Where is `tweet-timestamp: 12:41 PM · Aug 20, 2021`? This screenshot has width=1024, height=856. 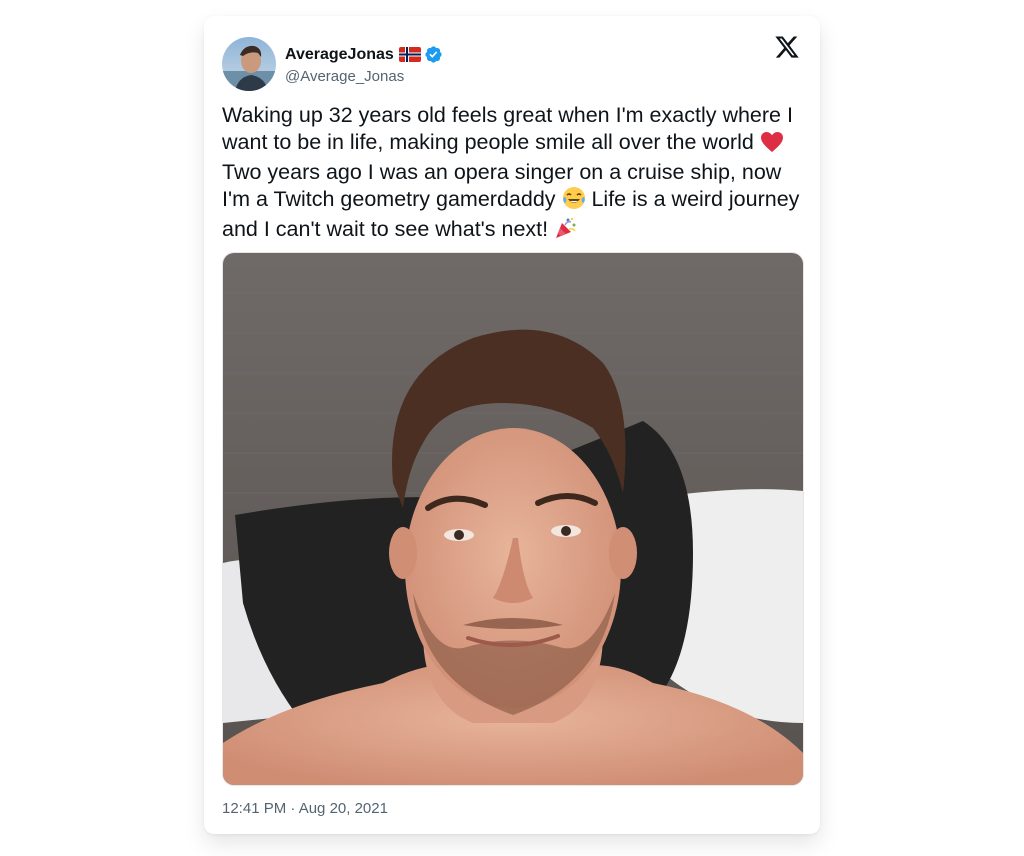 tweet-timestamp: 12:41 PM · Aug 20, 2021 is located at coordinates (305, 808).